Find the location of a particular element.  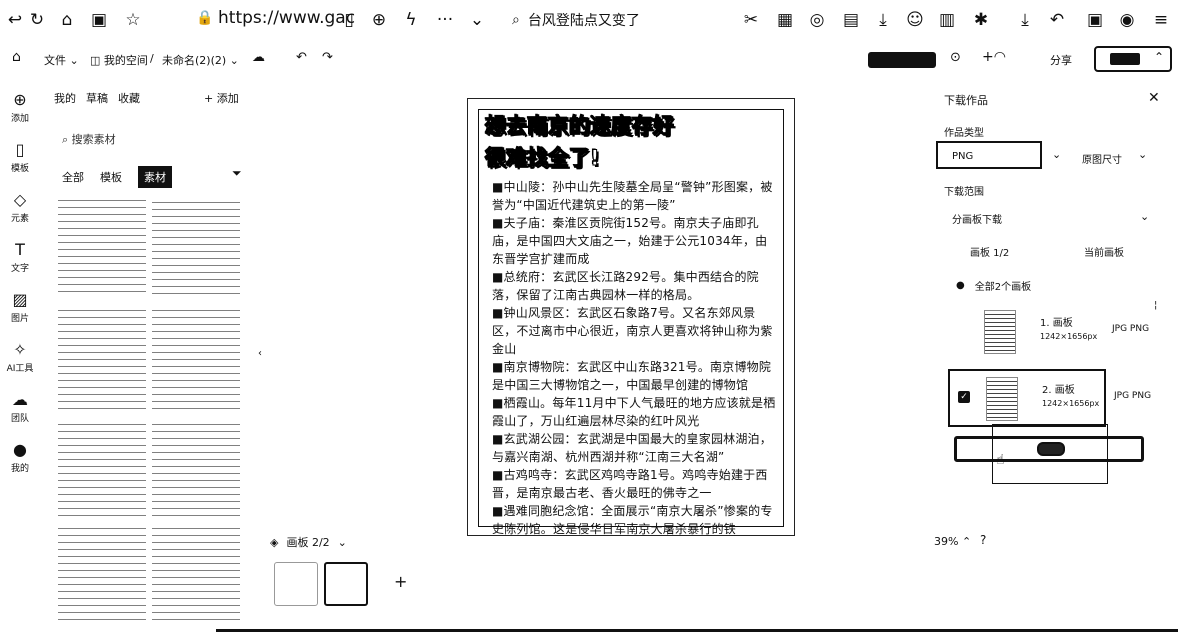

board-switch: ◈ 画板 2/2 ⌄ is located at coordinates (308, 542).